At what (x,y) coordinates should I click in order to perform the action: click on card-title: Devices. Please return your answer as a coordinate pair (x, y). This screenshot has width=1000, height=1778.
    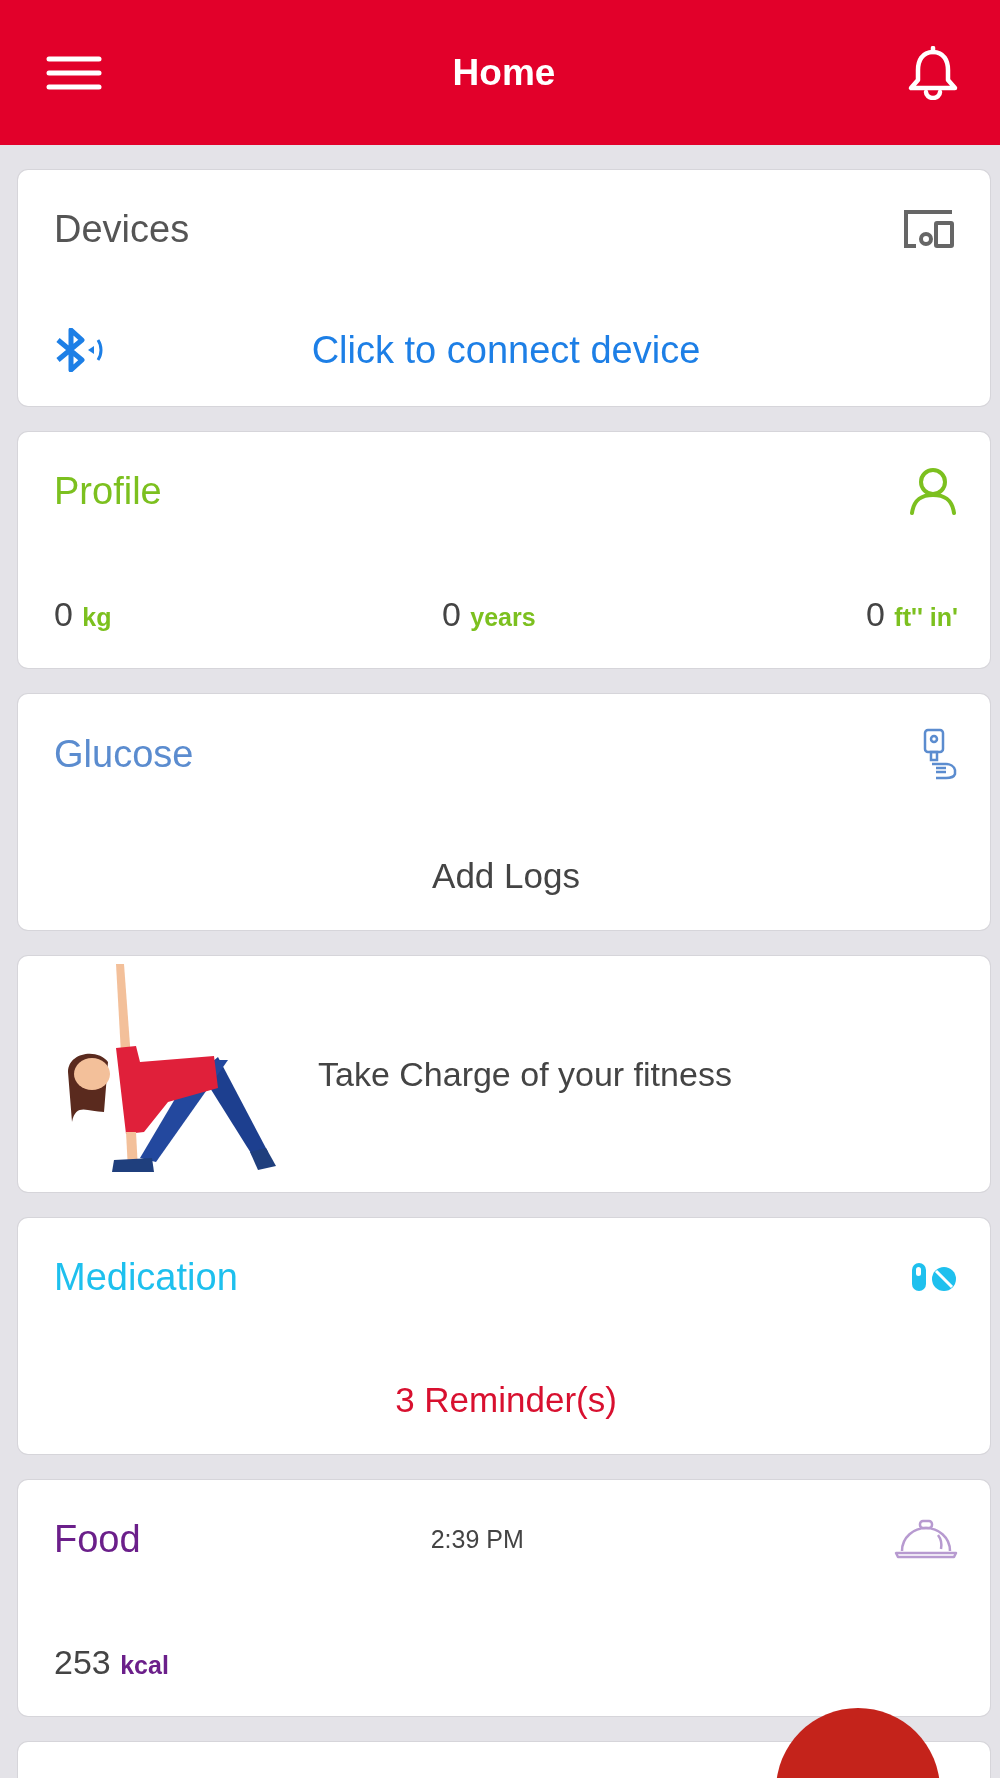
    Looking at the image, I should click on (122, 229).